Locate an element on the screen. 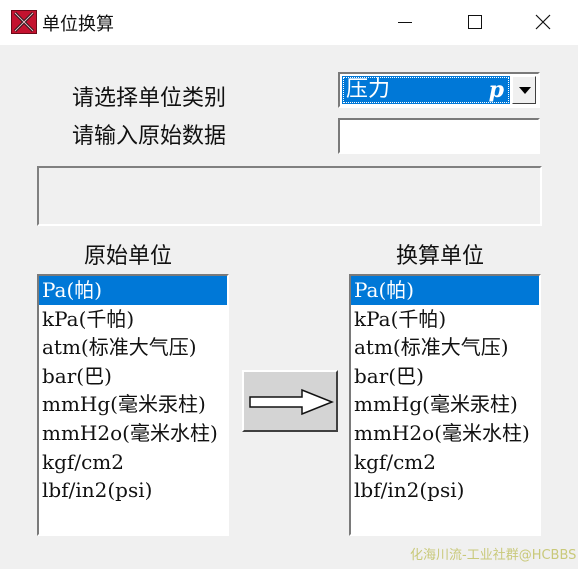 The height and width of the screenshot is (569, 578). minimize-icon is located at coordinates (405, 22).